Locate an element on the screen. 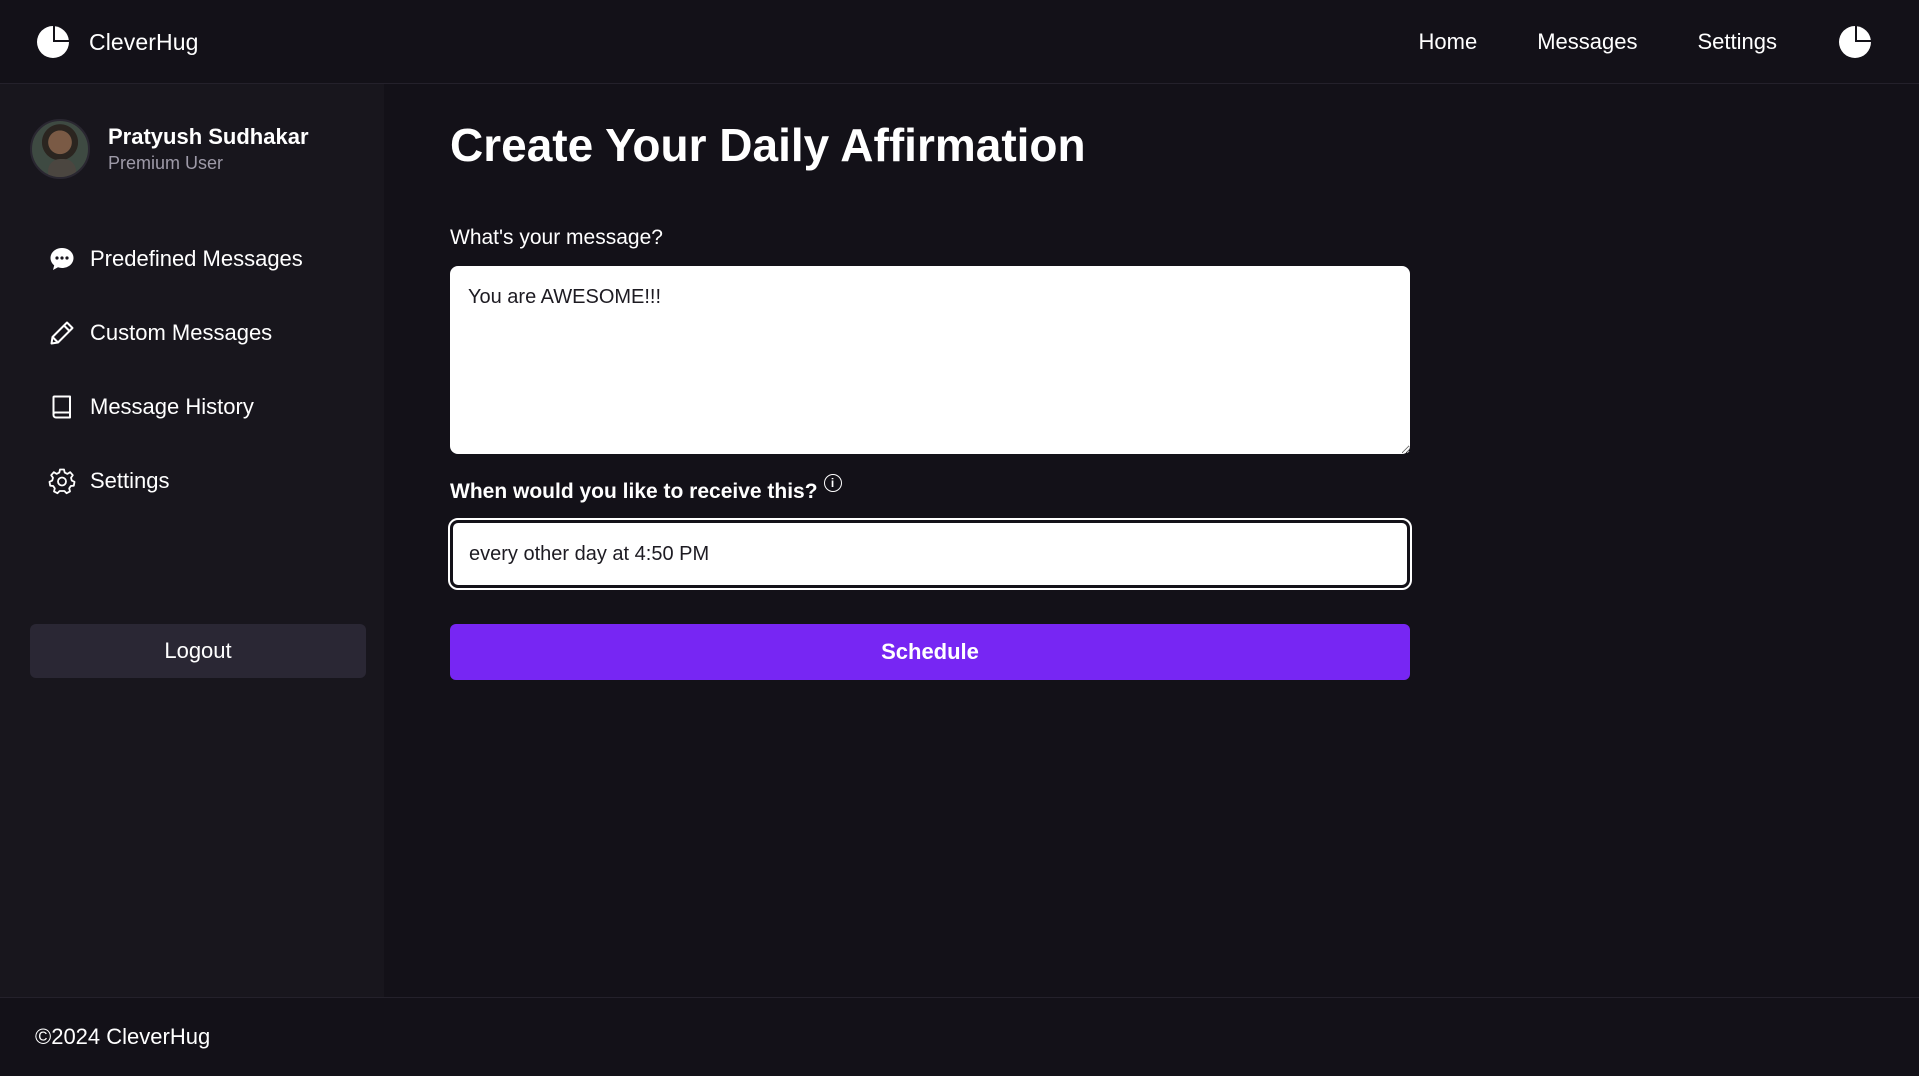  logout-button: Logout is located at coordinates (198, 651).